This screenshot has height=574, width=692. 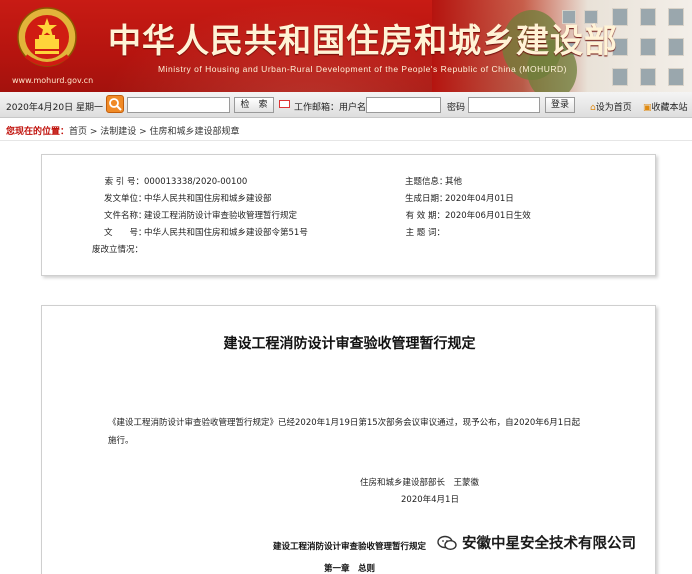 What do you see at coordinates (125, 199) in the screenshot?
I see `info-issuer-key: 发文单位：` at bounding box center [125, 199].